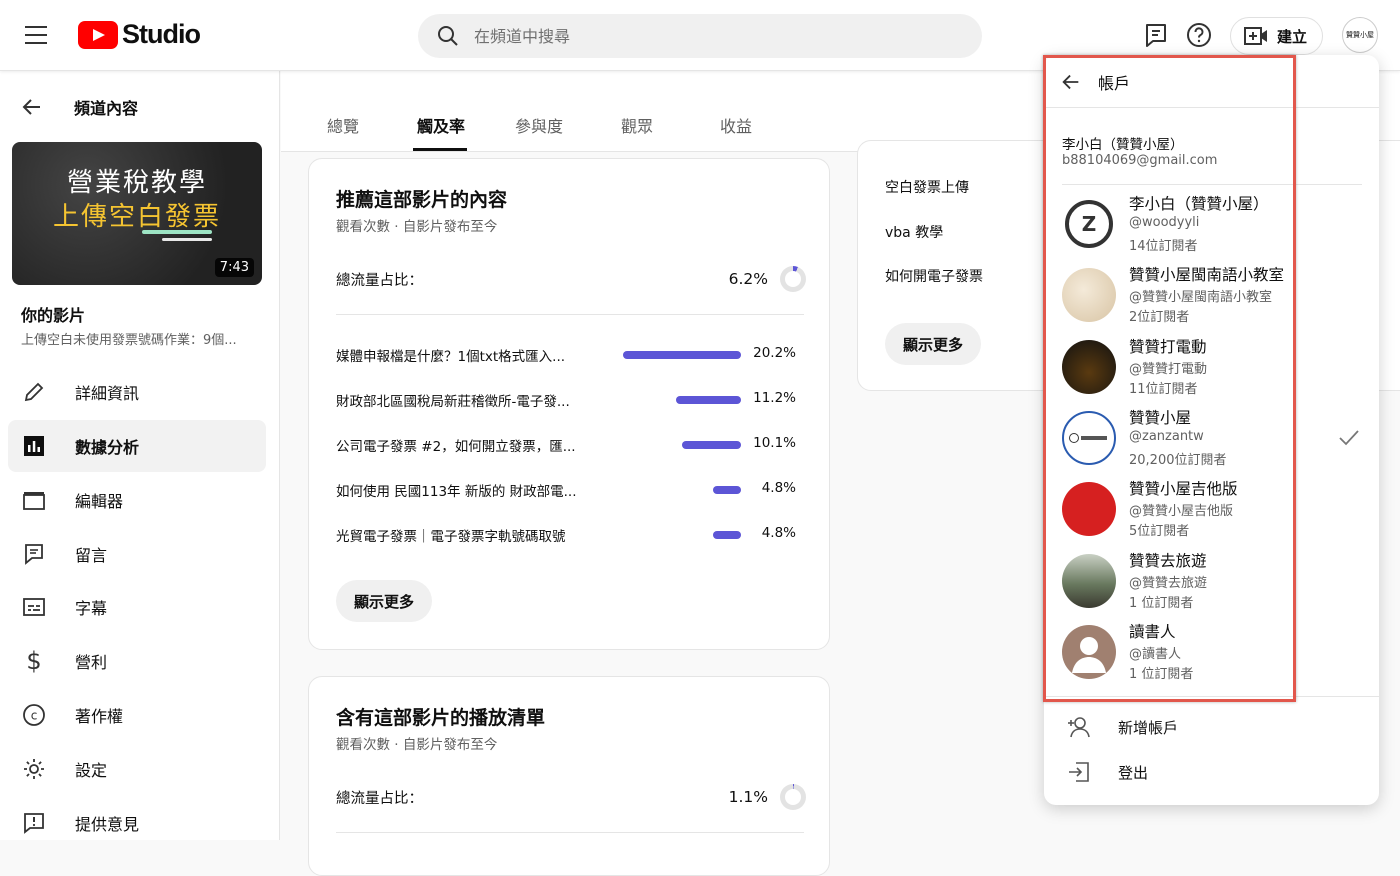 The image size is (1400, 876). What do you see at coordinates (748, 797) in the screenshot?
I see `traffic-share-value: 1.1%` at bounding box center [748, 797].